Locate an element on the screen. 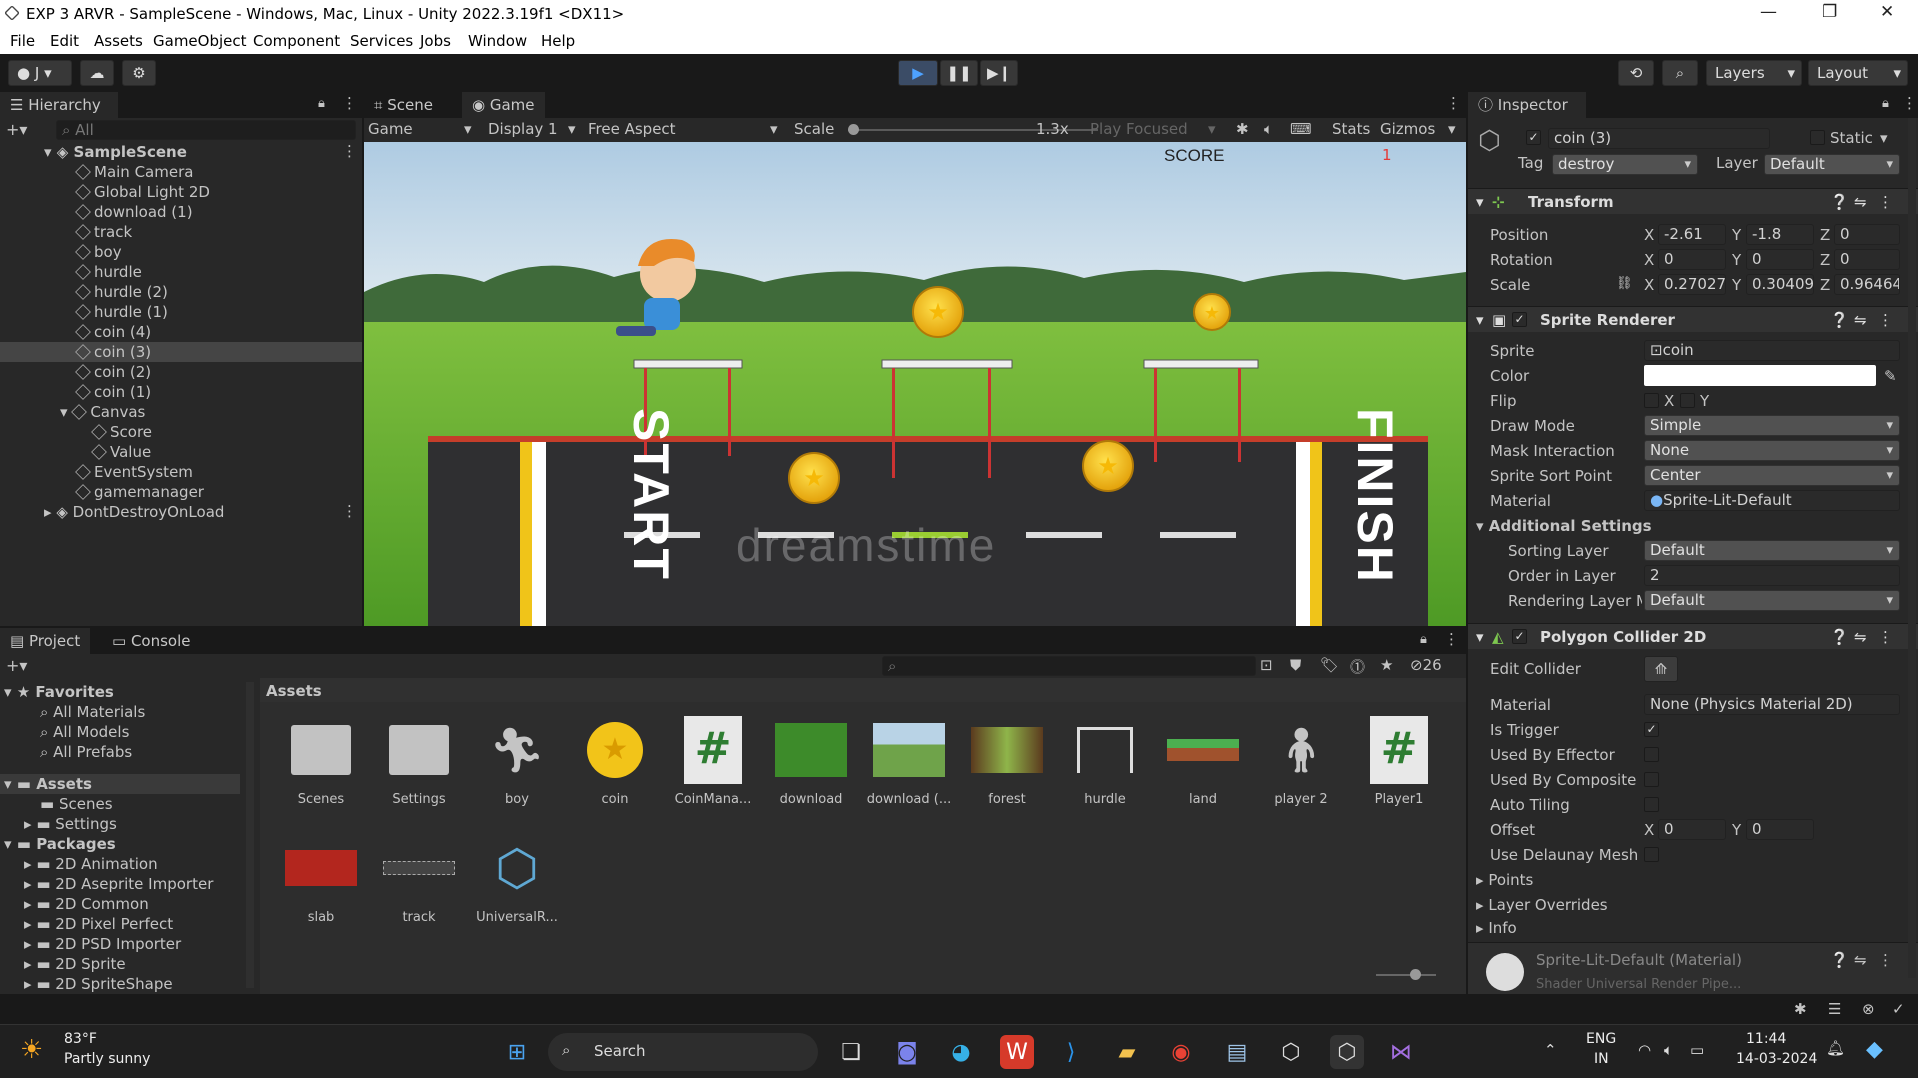 The image size is (1918, 1078). dontdestroy-kebab-icon: ⋮ is located at coordinates (349, 511).